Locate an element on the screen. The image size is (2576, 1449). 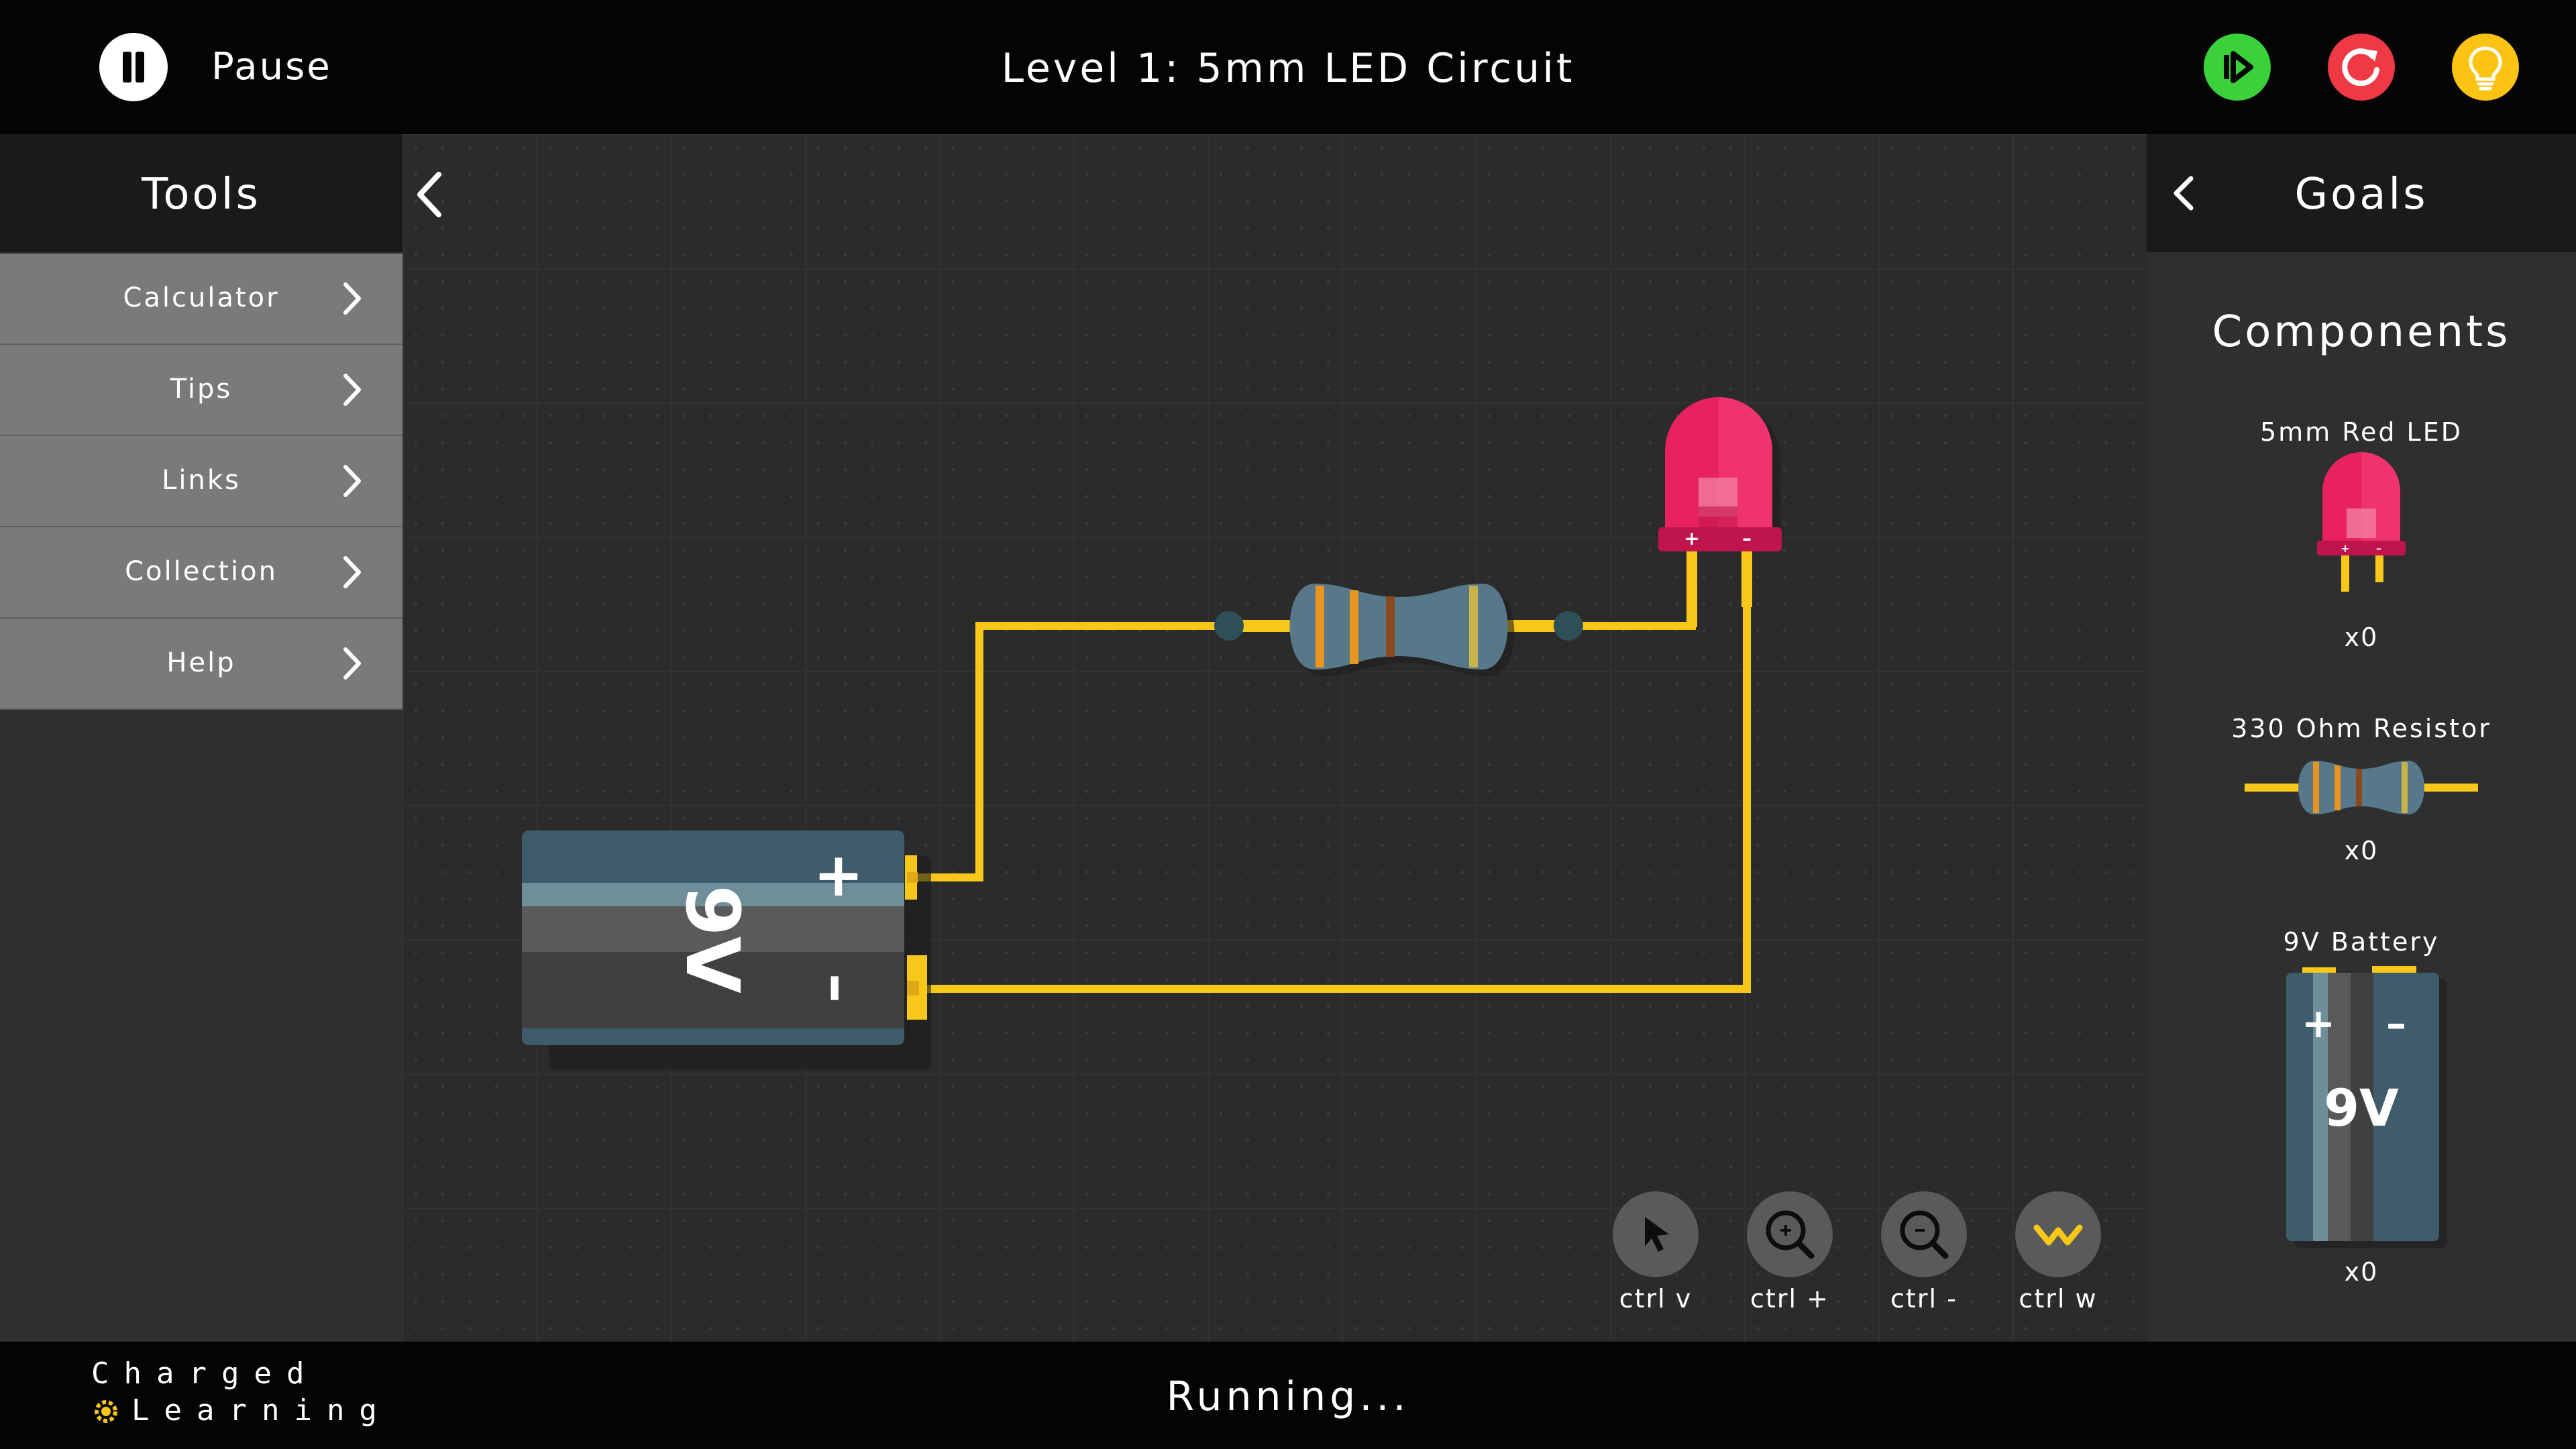
led-plus-label: + is located at coordinates (1691, 538).